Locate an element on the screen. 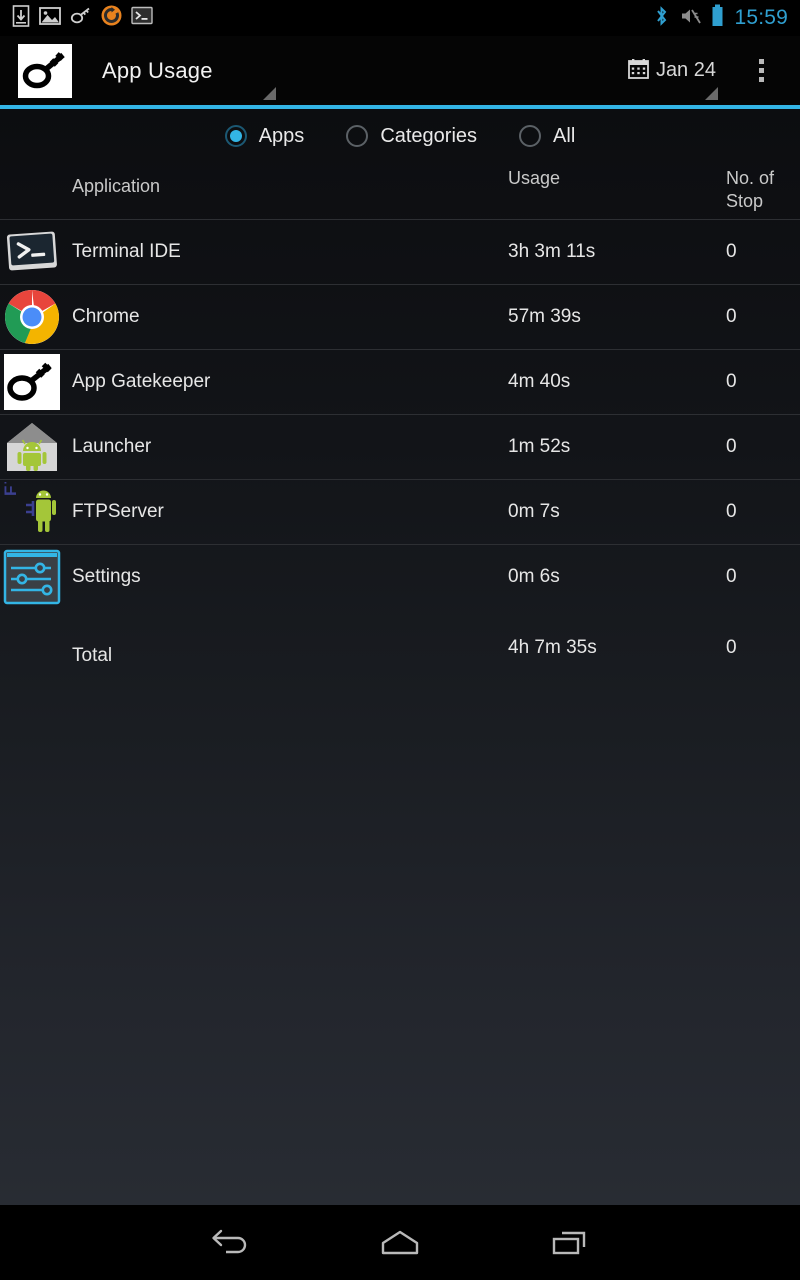 The image size is (800, 1280). cell-application: Launcher is located at coordinates (112, 446).